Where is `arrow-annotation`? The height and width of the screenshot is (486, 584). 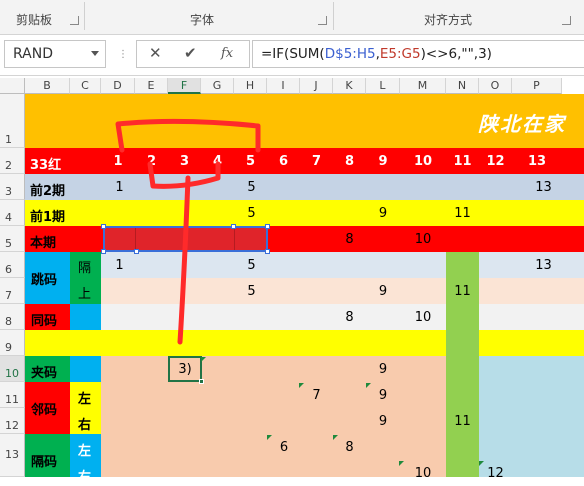
arrow-annotation is located at coordinates (184, 260).